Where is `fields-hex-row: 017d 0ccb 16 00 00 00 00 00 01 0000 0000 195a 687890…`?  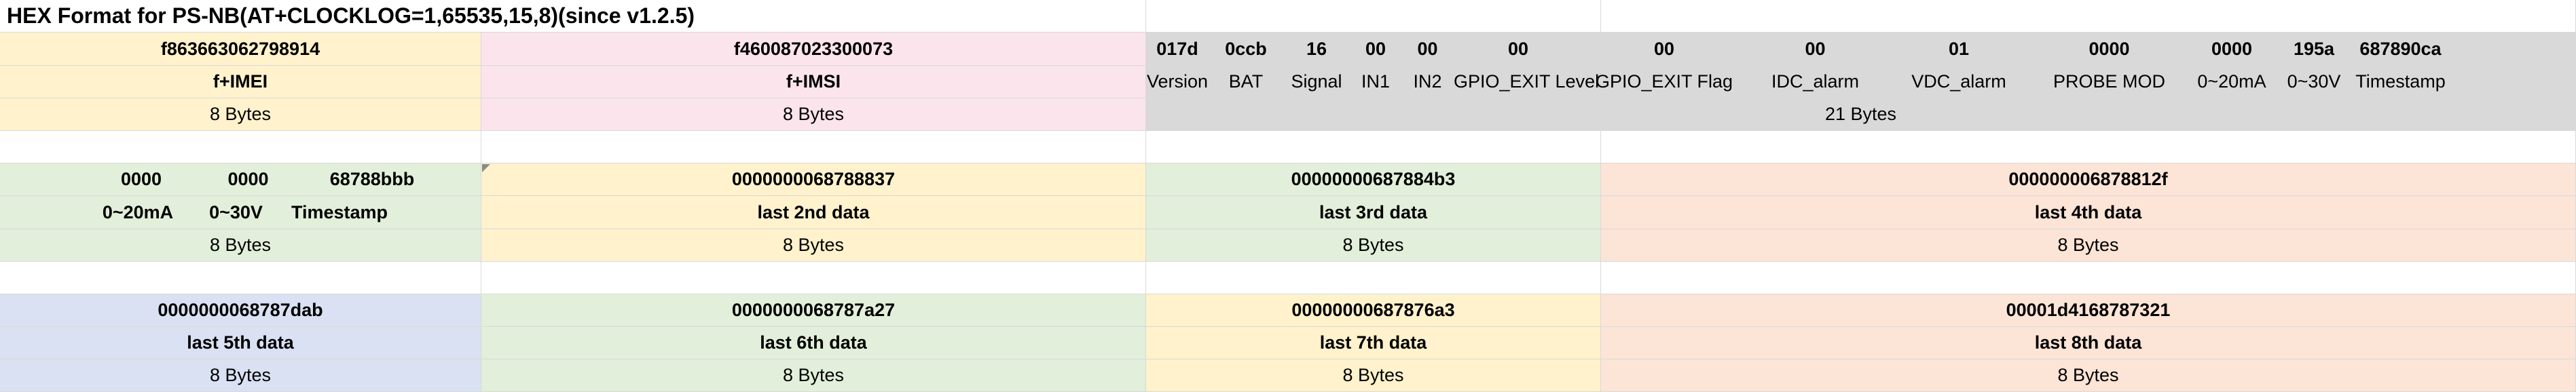
fields-hex-row: 017d 0ccb 16 00 00 00 00 00 01 0000 0000 195a 687890… is located at coordinates (1861, 49).